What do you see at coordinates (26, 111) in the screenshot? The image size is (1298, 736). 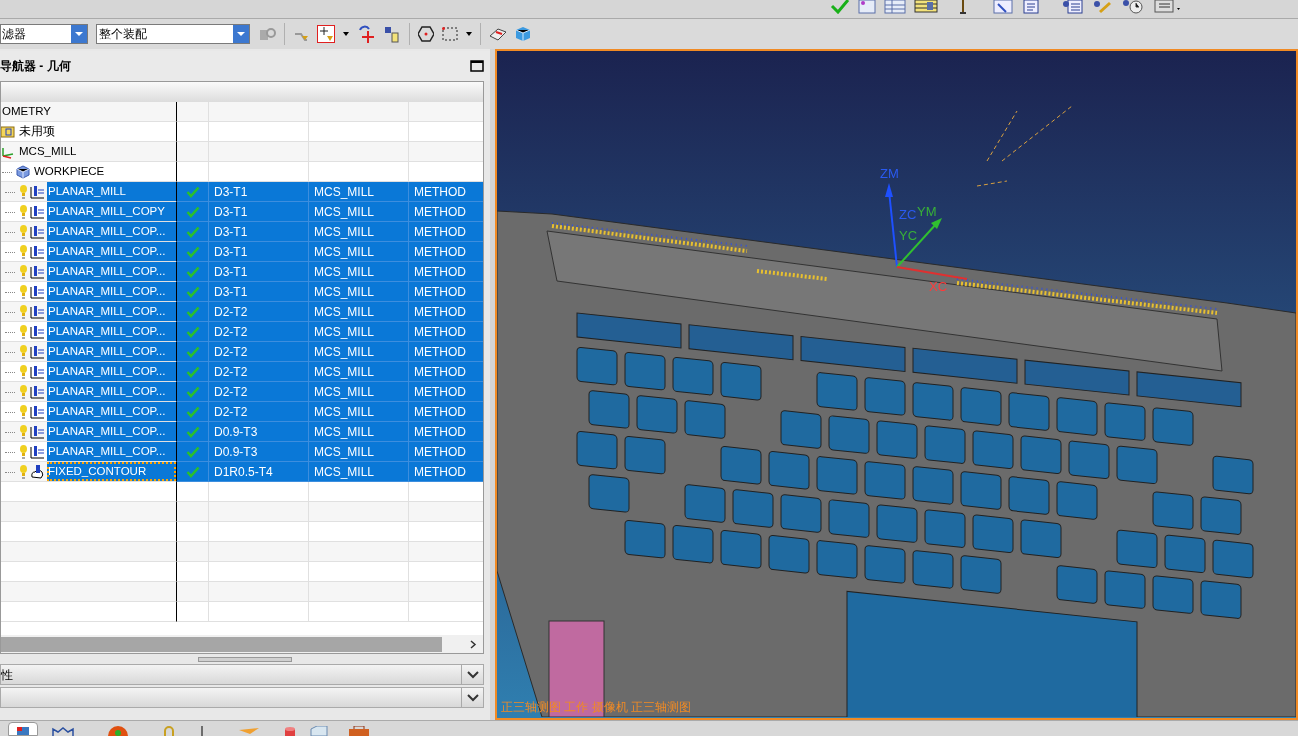 I see `operation-name: OMETRY` at bounding box center [26, 111].